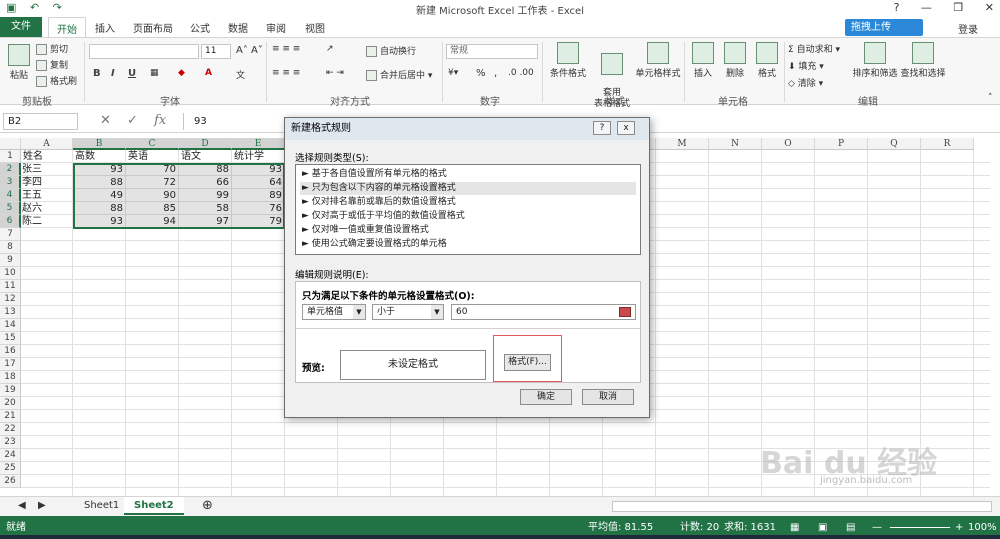 The height and width of the screenshot is (539, 1000). What do you see at coordinates (947, 144) in the screenshot?
I see `column-header-r: R` at bounding box center [947, 144].